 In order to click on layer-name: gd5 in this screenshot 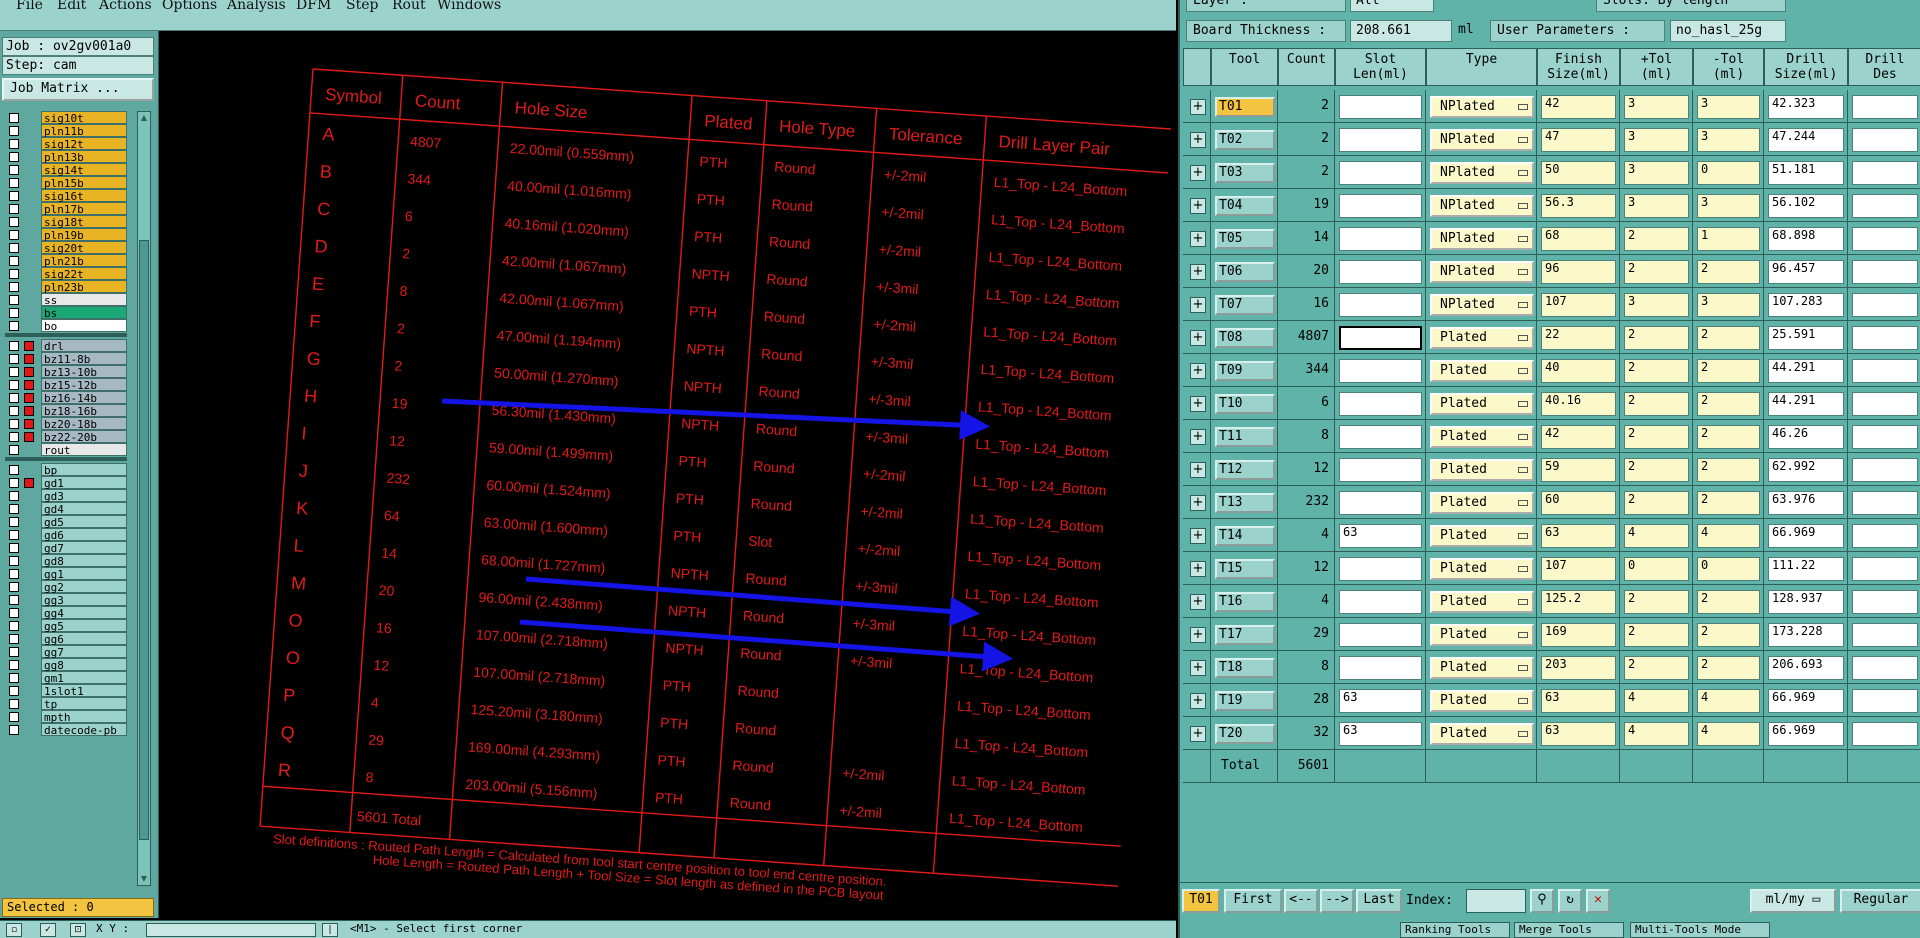, I will do `click(84, 522)`.